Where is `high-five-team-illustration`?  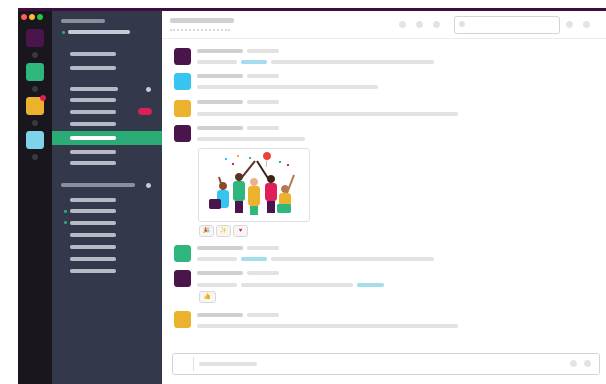 high-five-team-illustration is located at coordinates (252, 183).